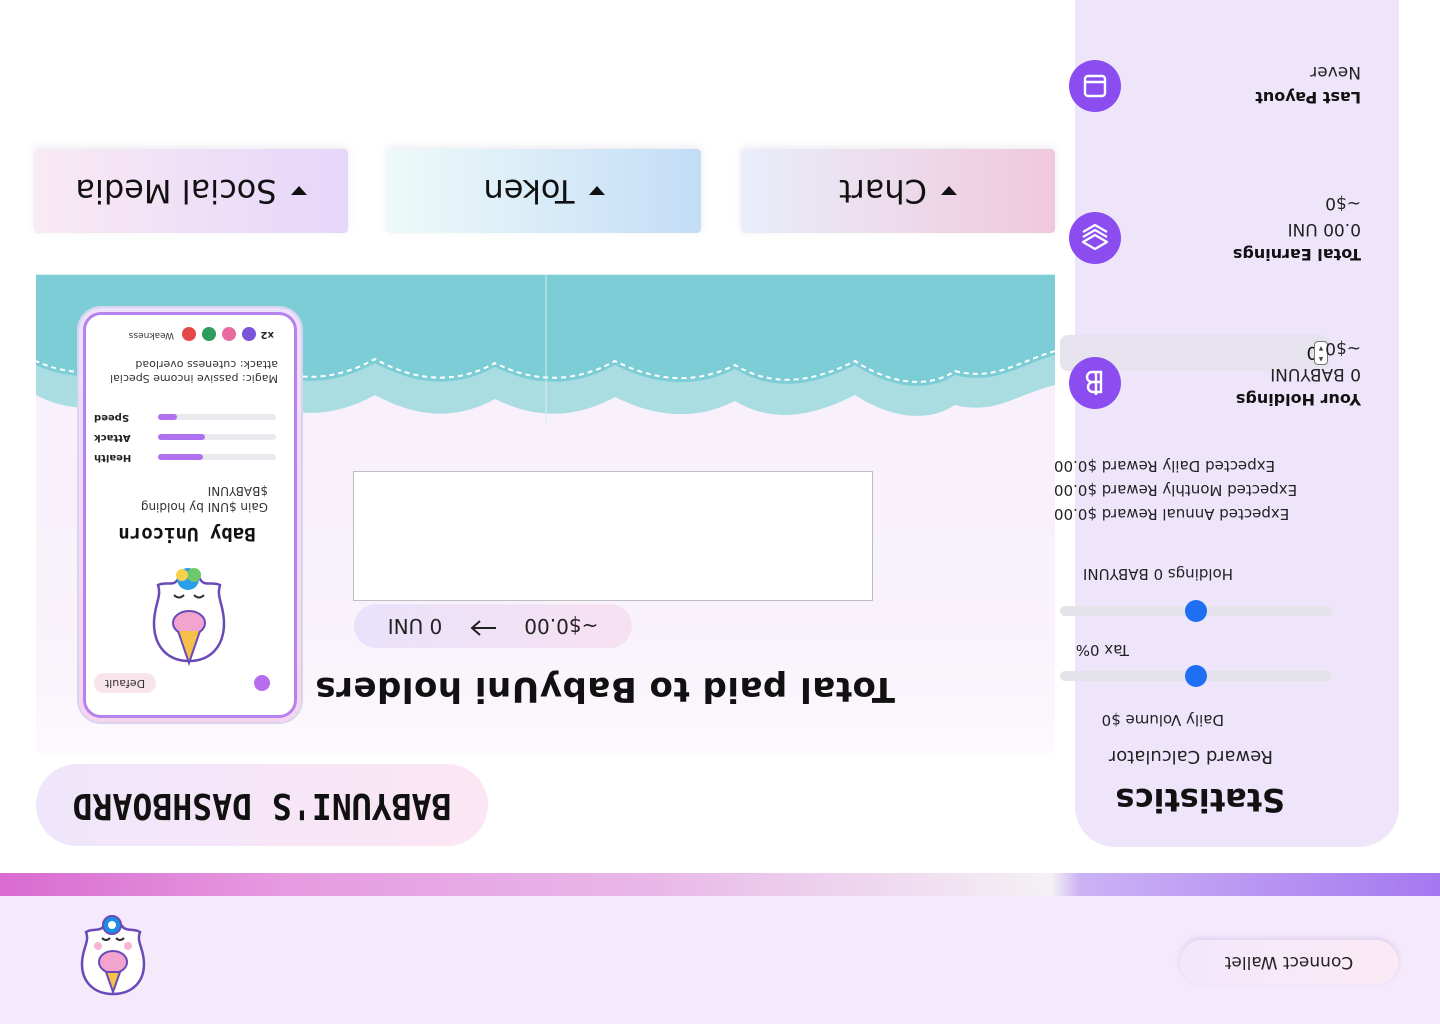  What do you see at coordinates (176, 191) in the screenshot?
I see `social-media-label: Social Media` at bounding box center [176, 191].